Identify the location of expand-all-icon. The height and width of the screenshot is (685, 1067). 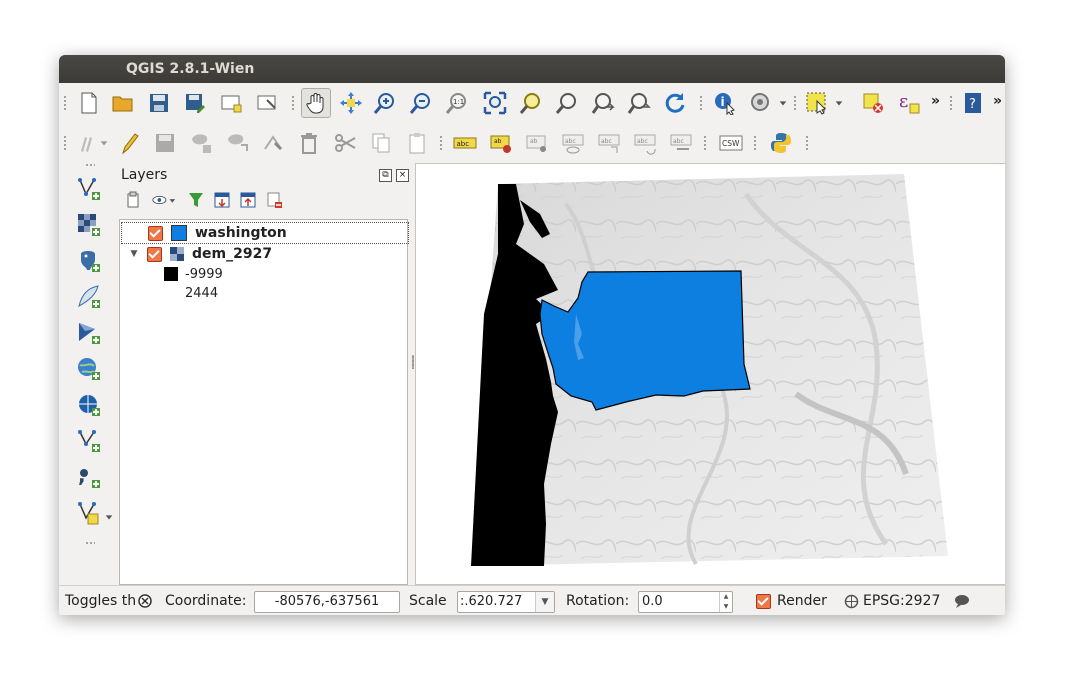
(223, 201).